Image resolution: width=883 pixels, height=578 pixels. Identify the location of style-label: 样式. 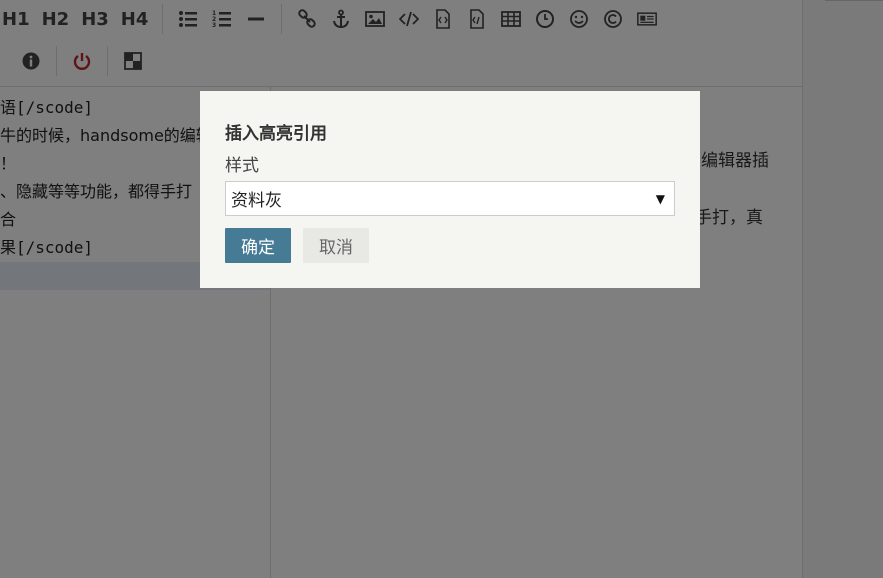
(242, 166).